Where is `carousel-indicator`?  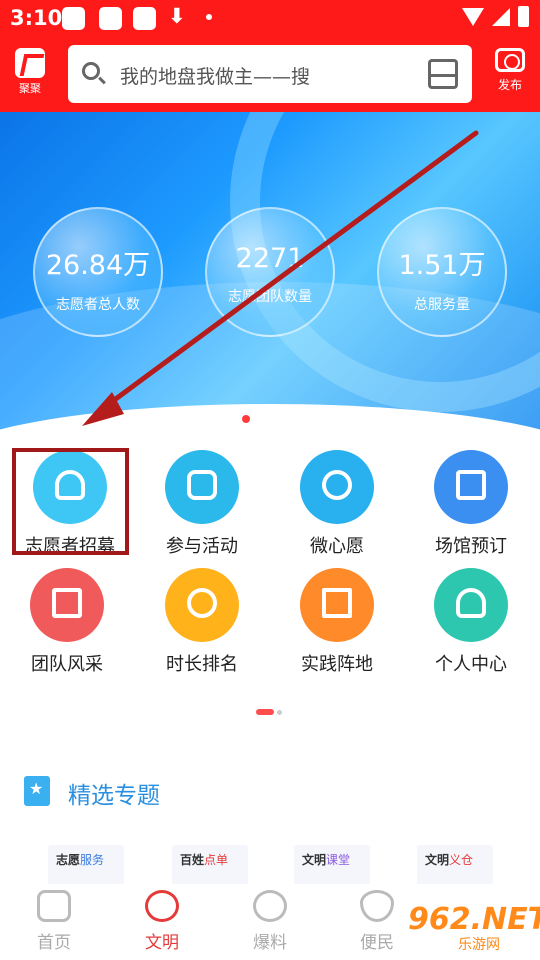
carousel-indicator is located at coordinates (270, 417).